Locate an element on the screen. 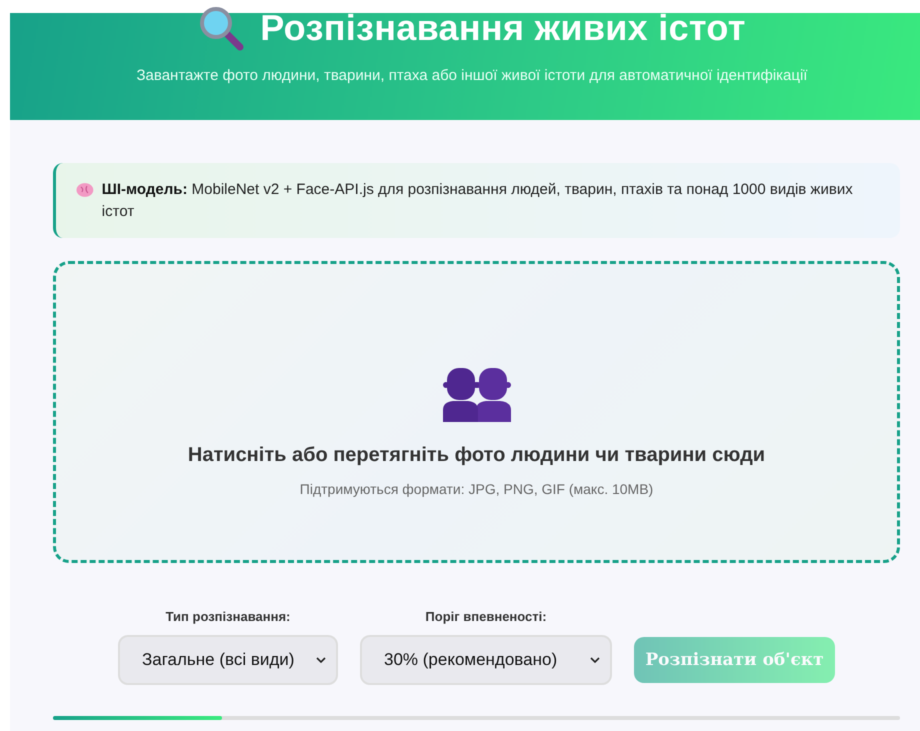  magnifier-icon is located at coordinates (221, 28).